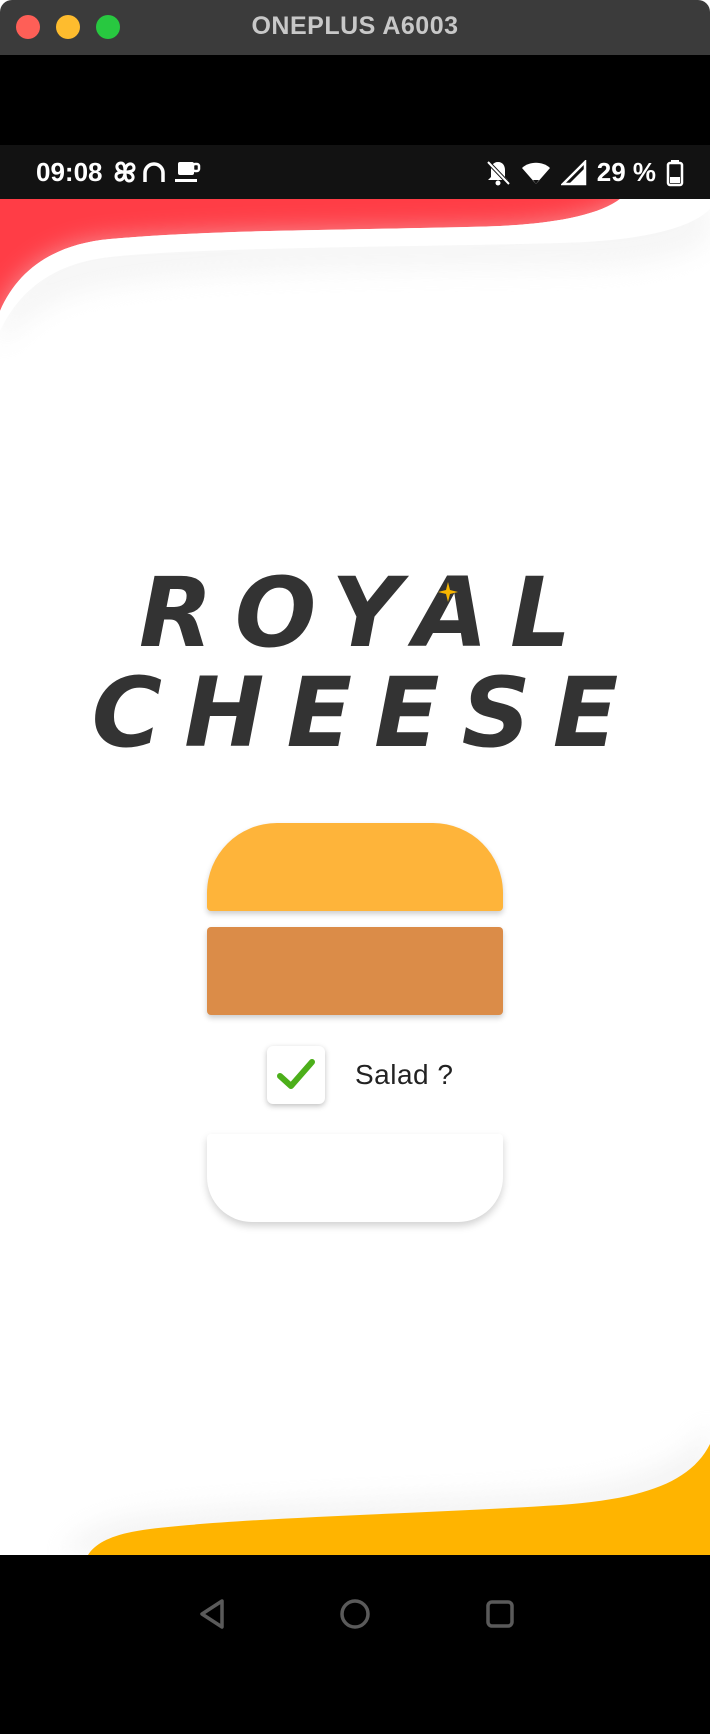 This screenshot has width=710, height=1734. I want to click on headset-icon, so click(154, 172).